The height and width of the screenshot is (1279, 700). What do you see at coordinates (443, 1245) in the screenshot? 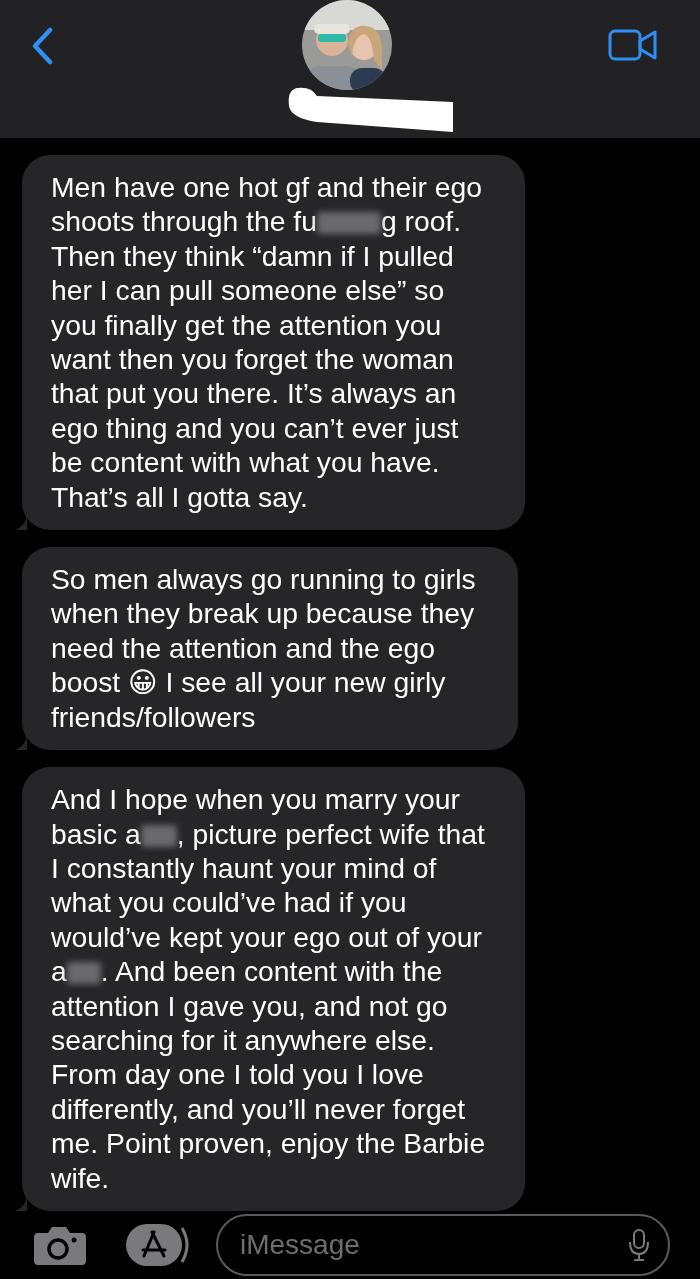
I see `message-input-field: iMessage` at bounding box center [443, 1245].